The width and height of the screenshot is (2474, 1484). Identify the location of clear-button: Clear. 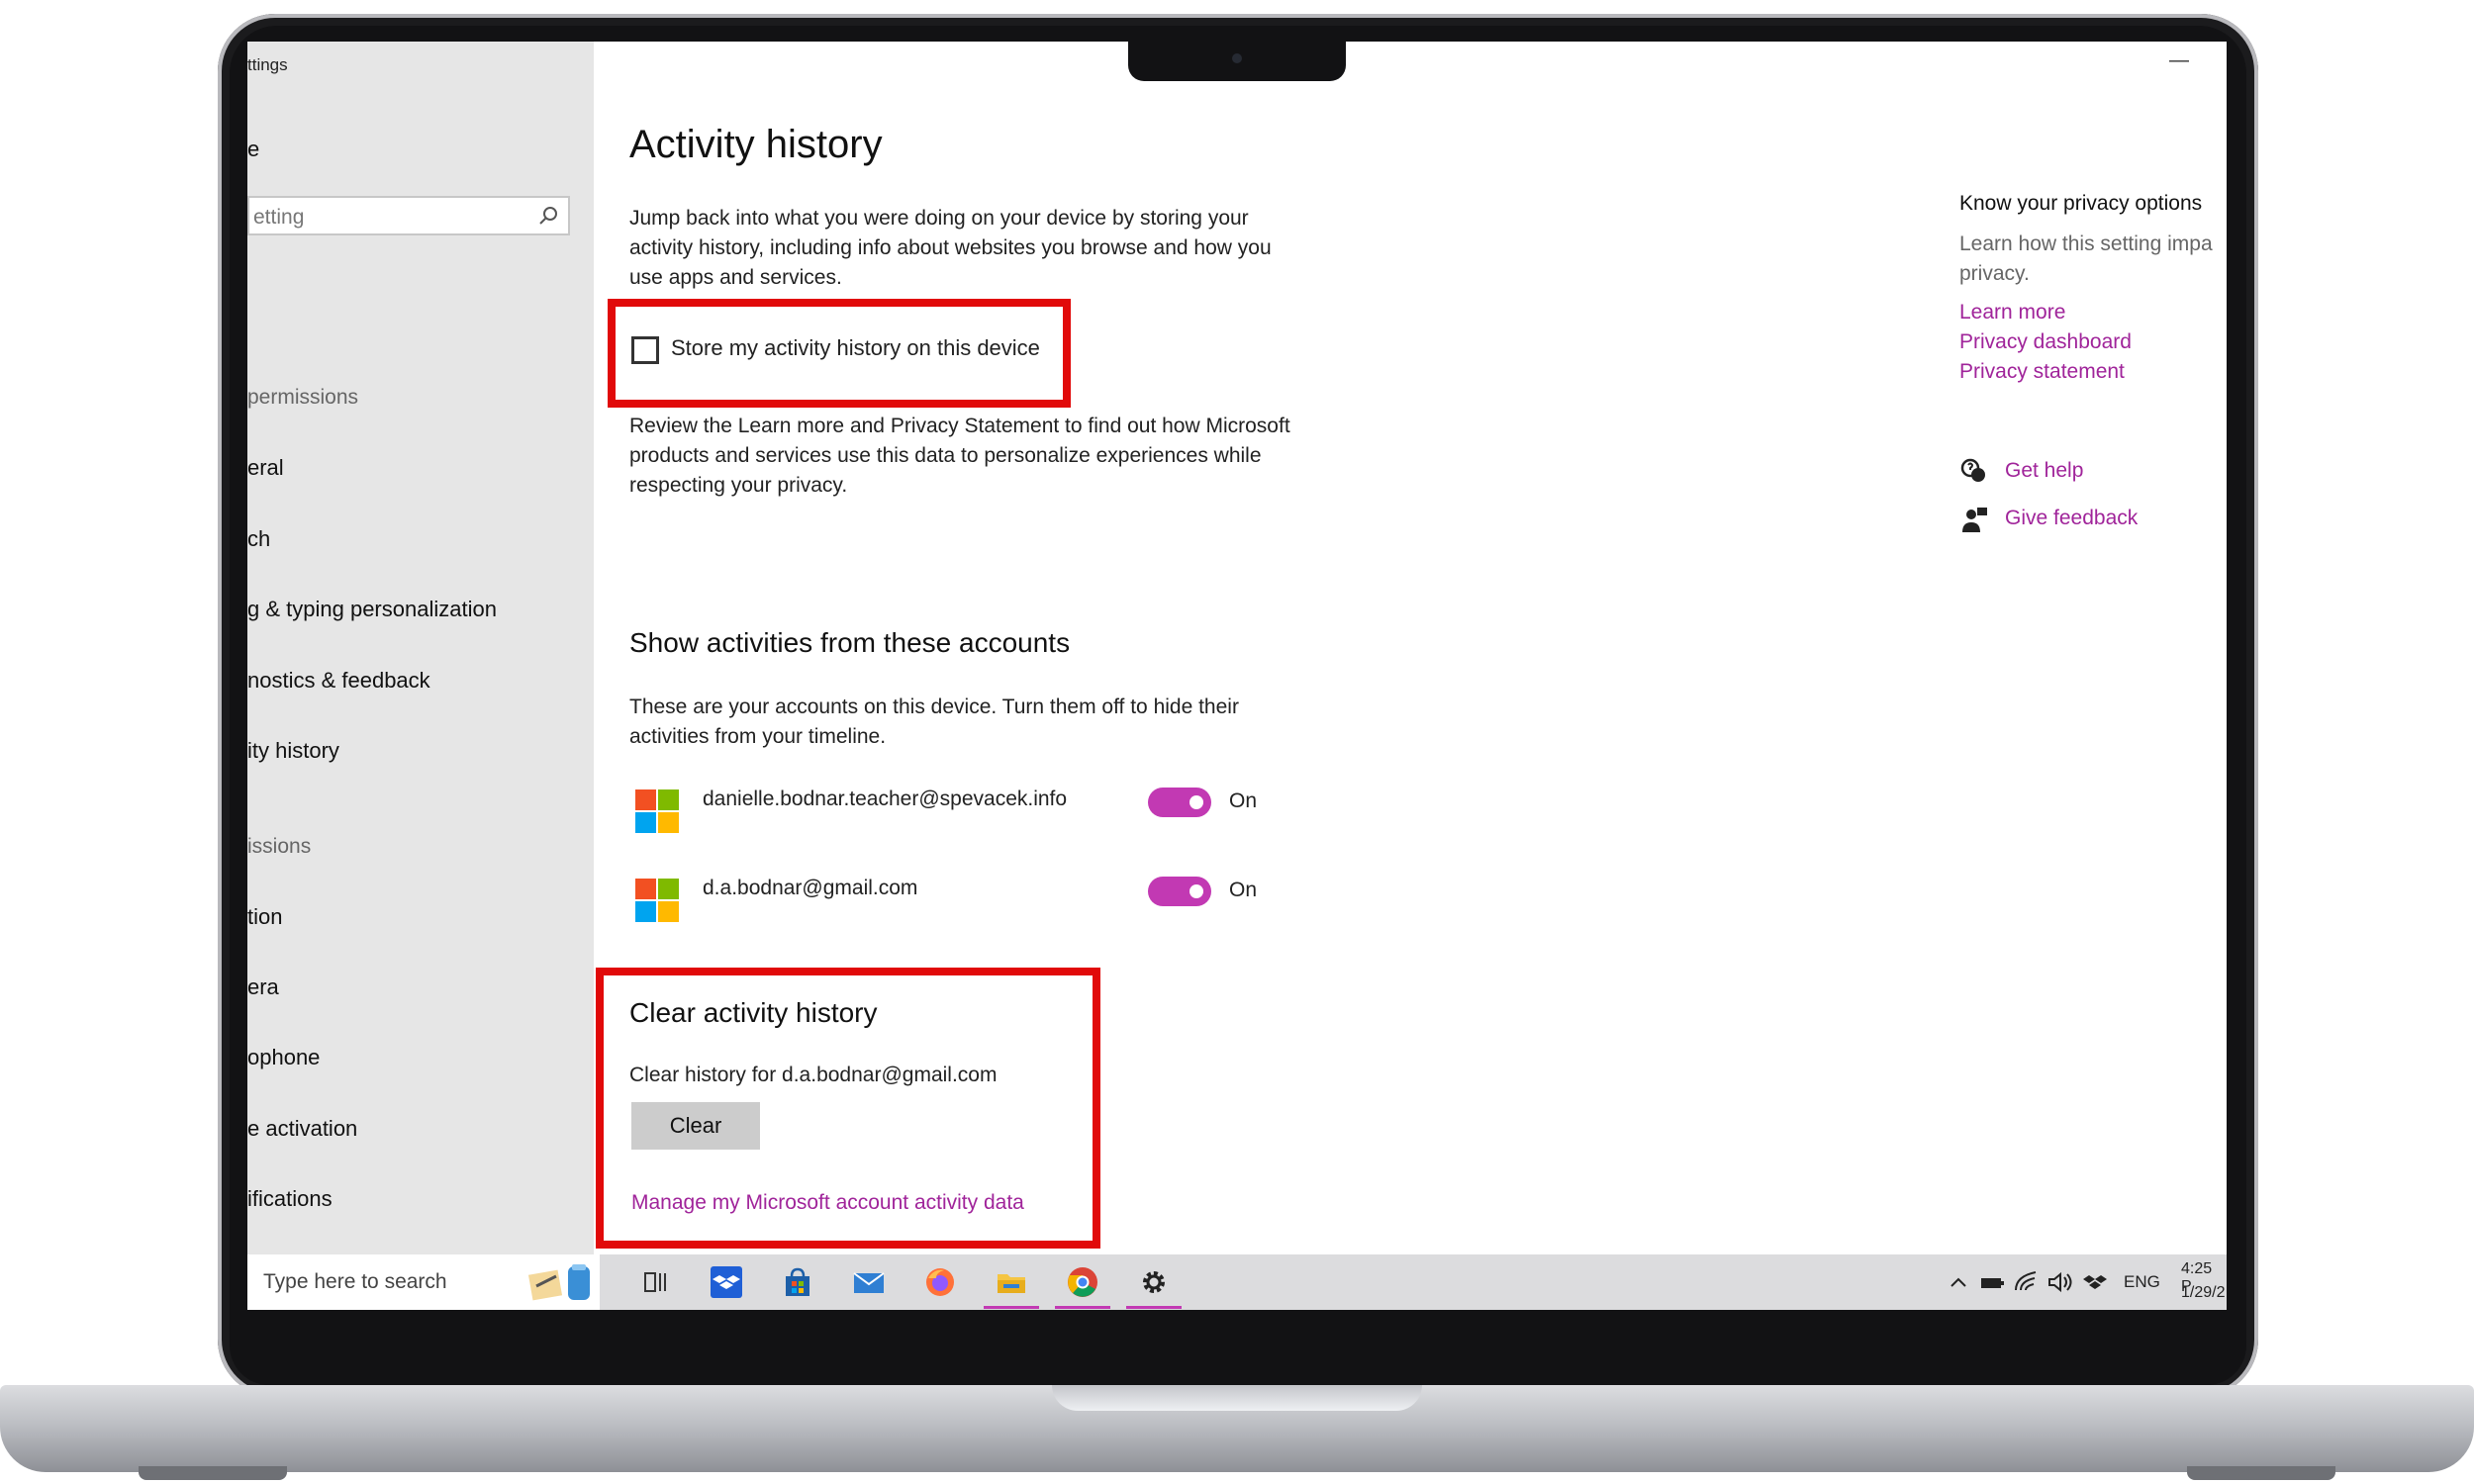
(696, 1126).